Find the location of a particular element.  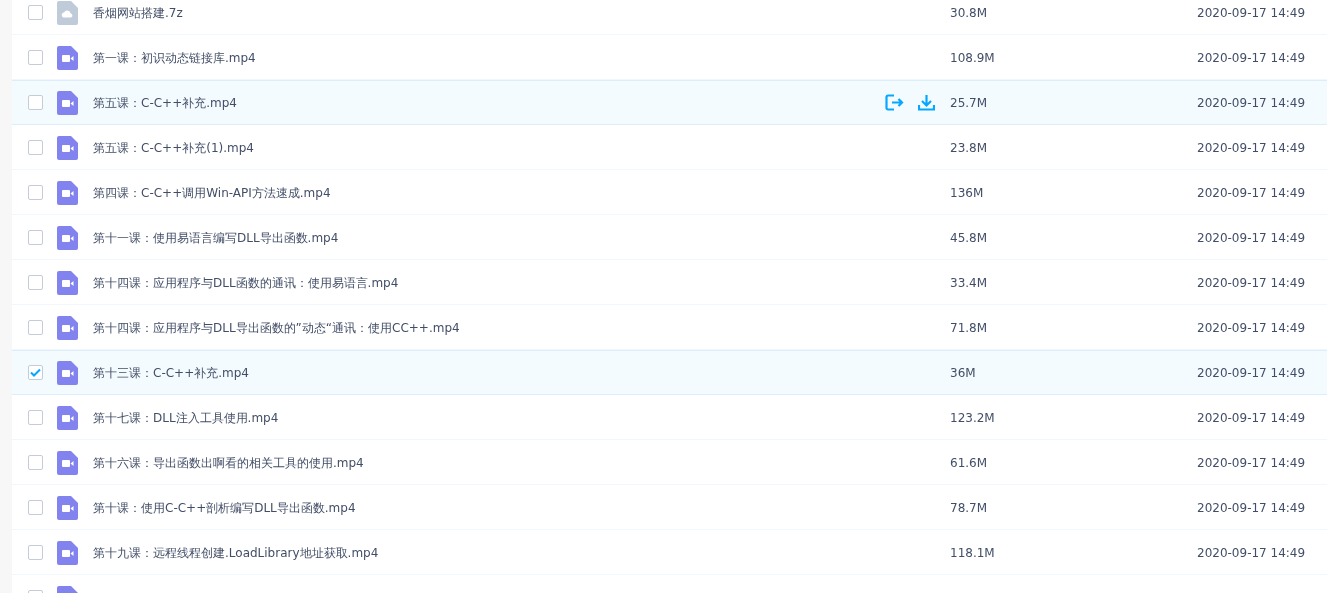

file-name: 第十三课：C-C++补充.mp4 is located at coordinates (171, 372).